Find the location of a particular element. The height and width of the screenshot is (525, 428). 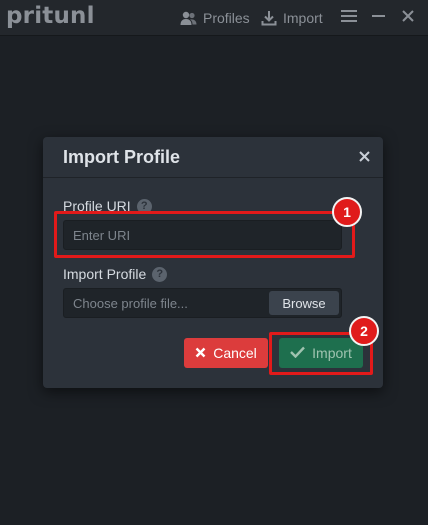

dialog-title: Import Profile is located at coordinates (122, 157).